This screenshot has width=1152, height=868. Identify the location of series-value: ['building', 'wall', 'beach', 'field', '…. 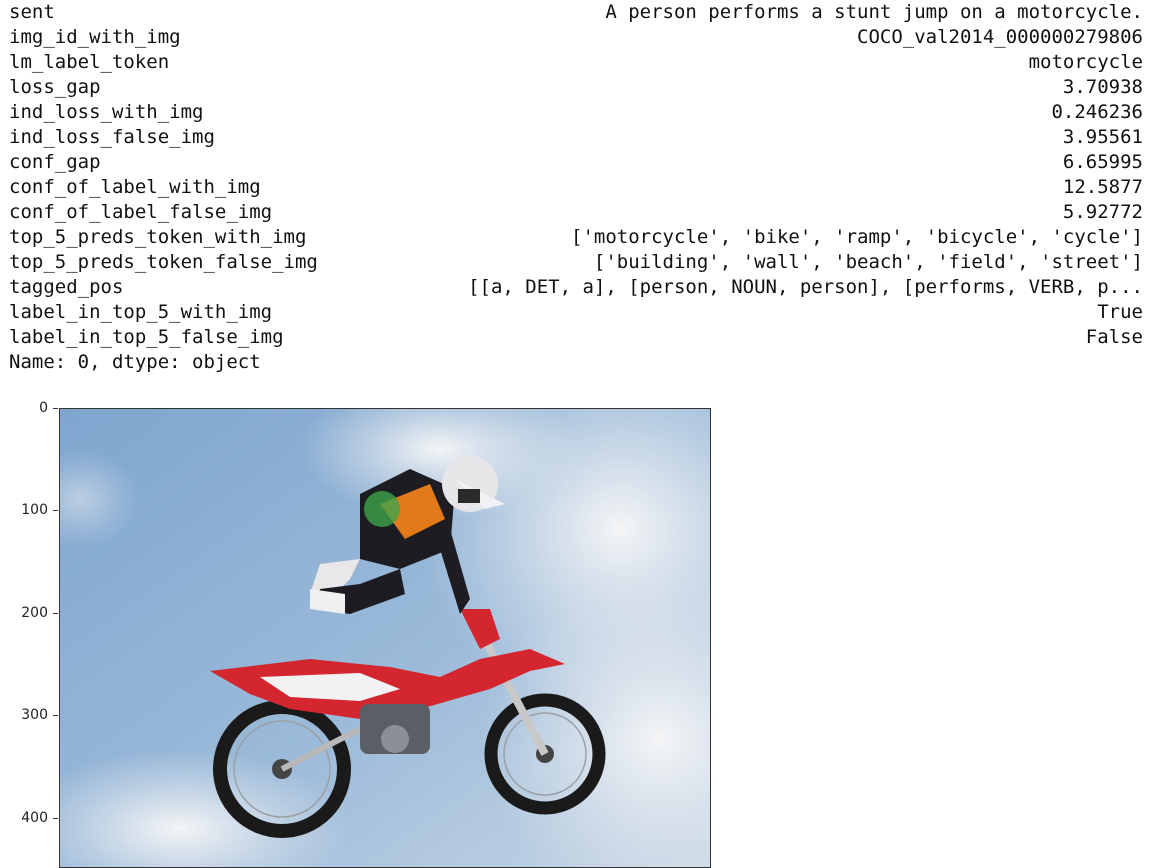
(868, 262).